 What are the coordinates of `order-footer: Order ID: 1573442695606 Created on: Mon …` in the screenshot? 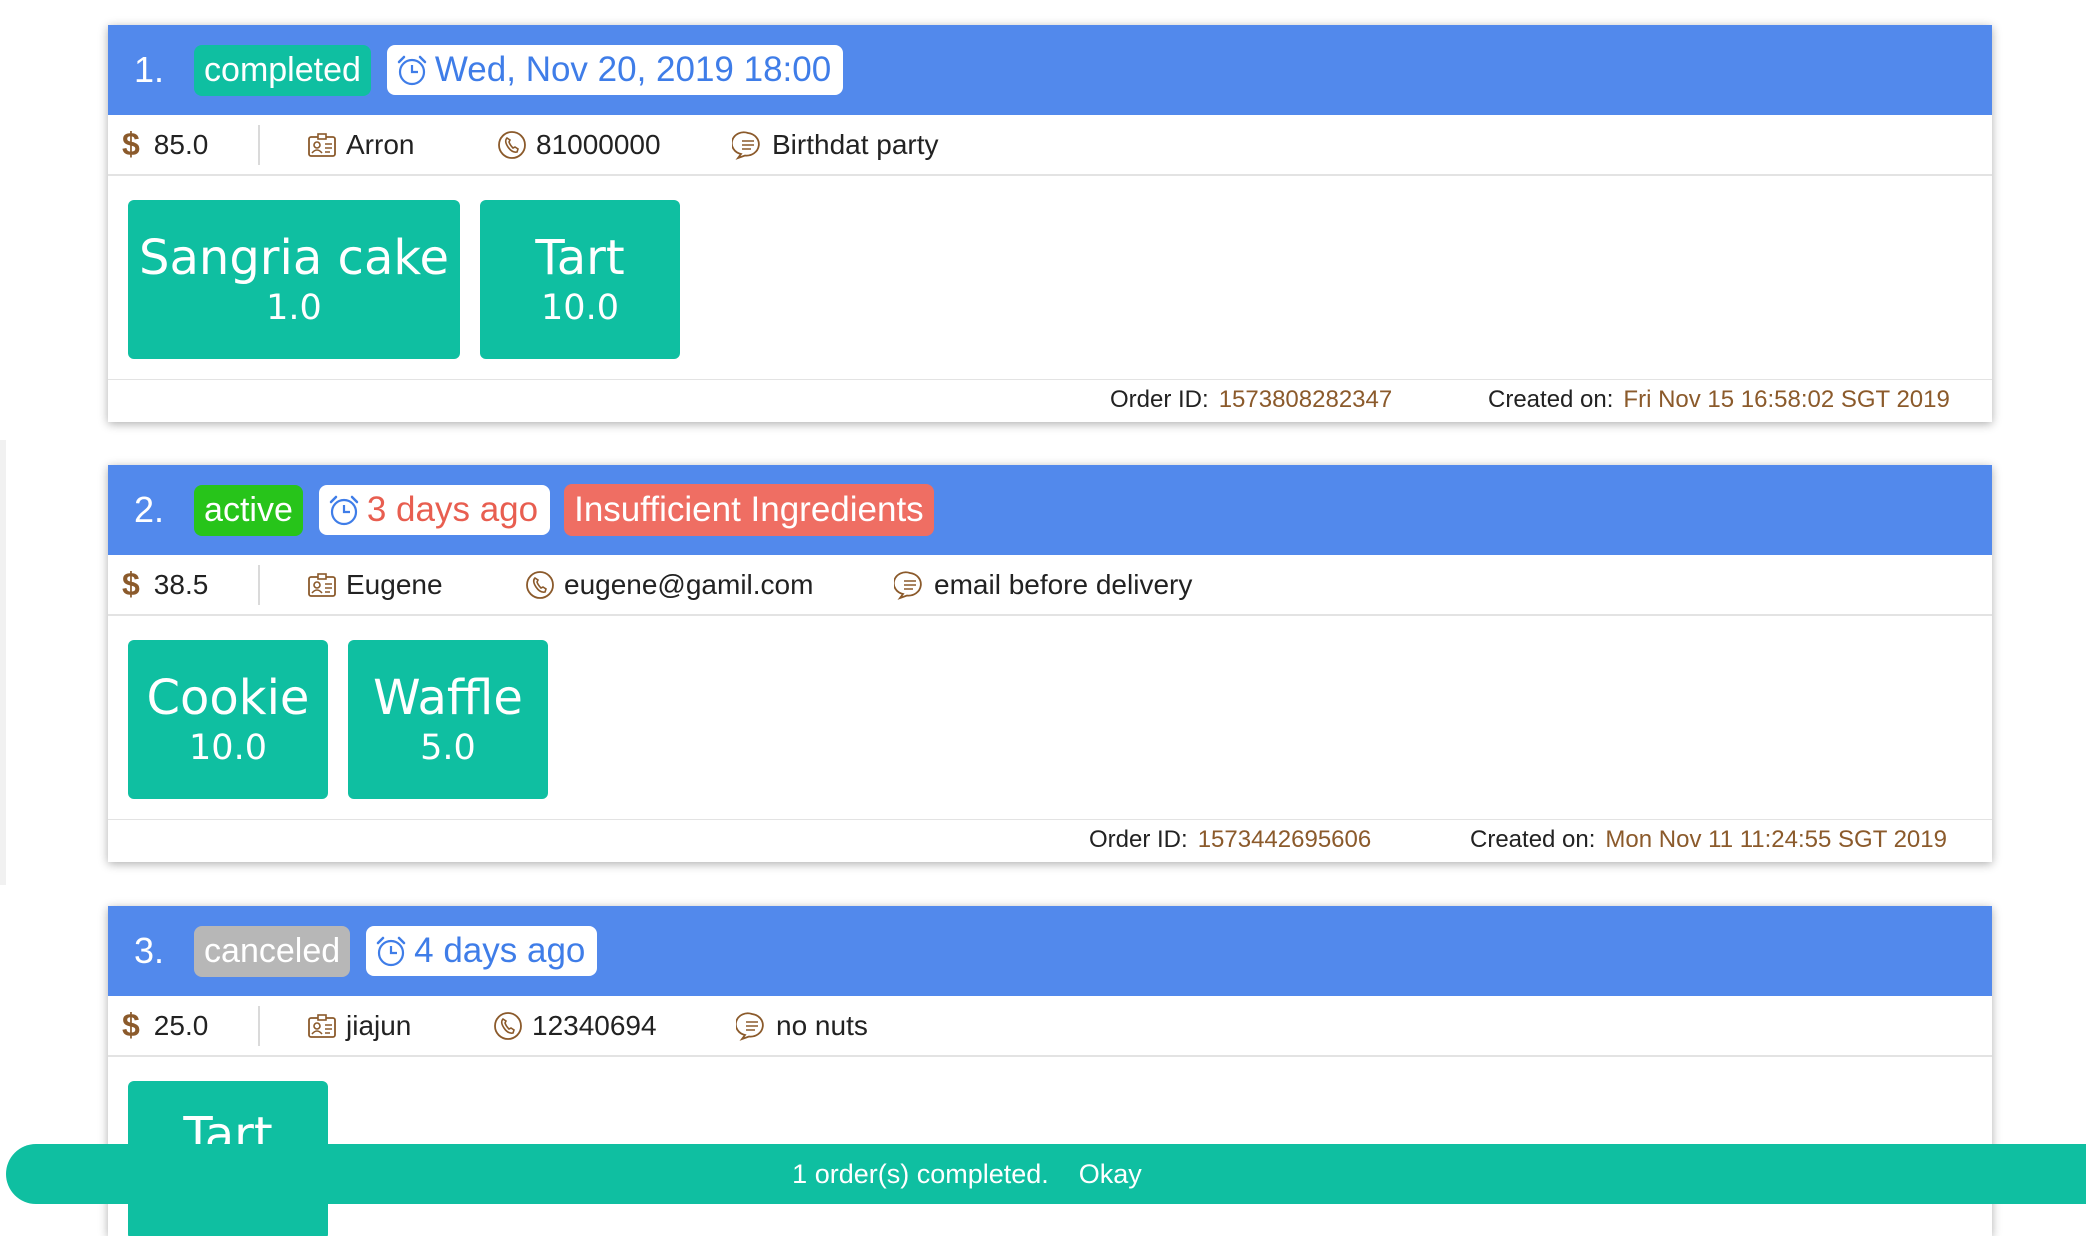 It's located at (1050, 841).